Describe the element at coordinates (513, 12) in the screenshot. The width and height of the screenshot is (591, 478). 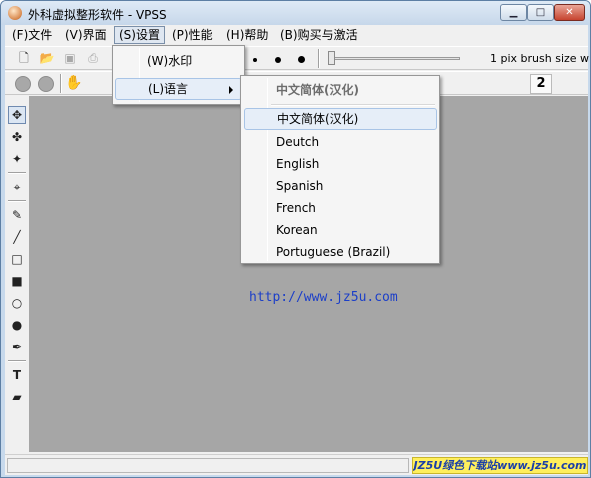
I see `minimize-button: ▁` at that location.